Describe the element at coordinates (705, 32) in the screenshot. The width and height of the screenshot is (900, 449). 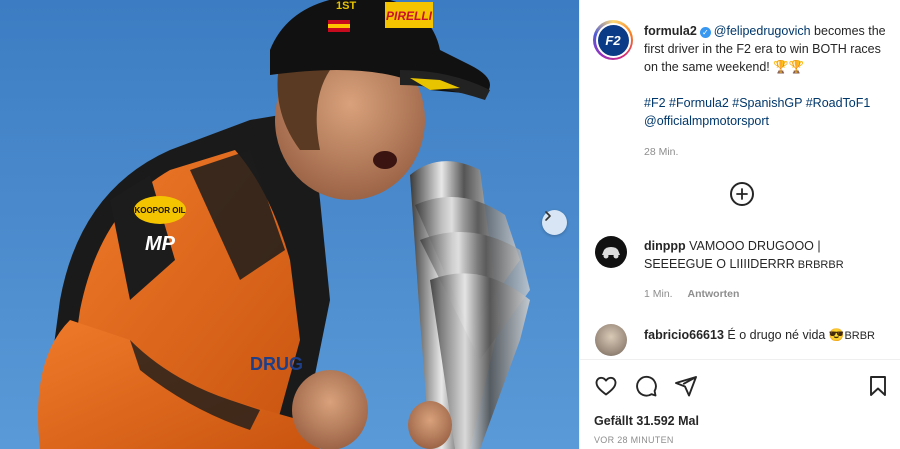
I see `verified-badge-icon: ✓` at that location.